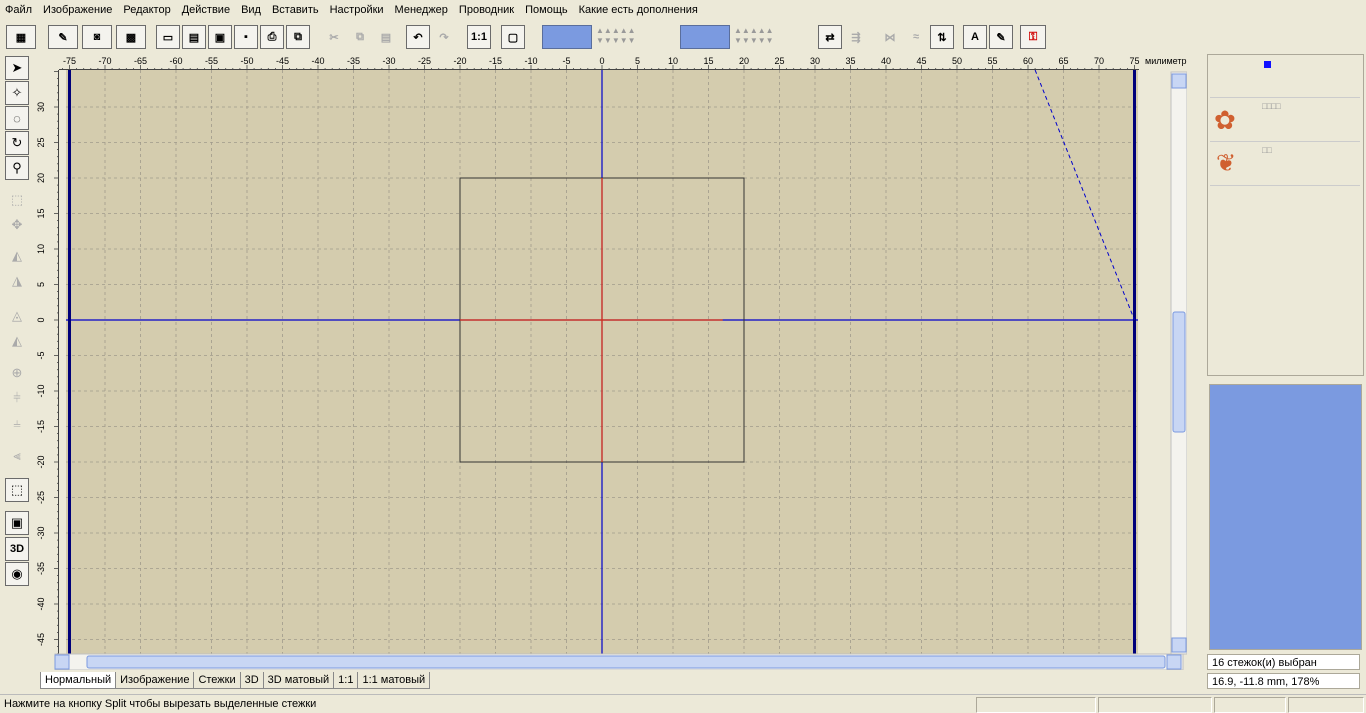  I want to click on key-button: ⚿, so click(1033, 37).